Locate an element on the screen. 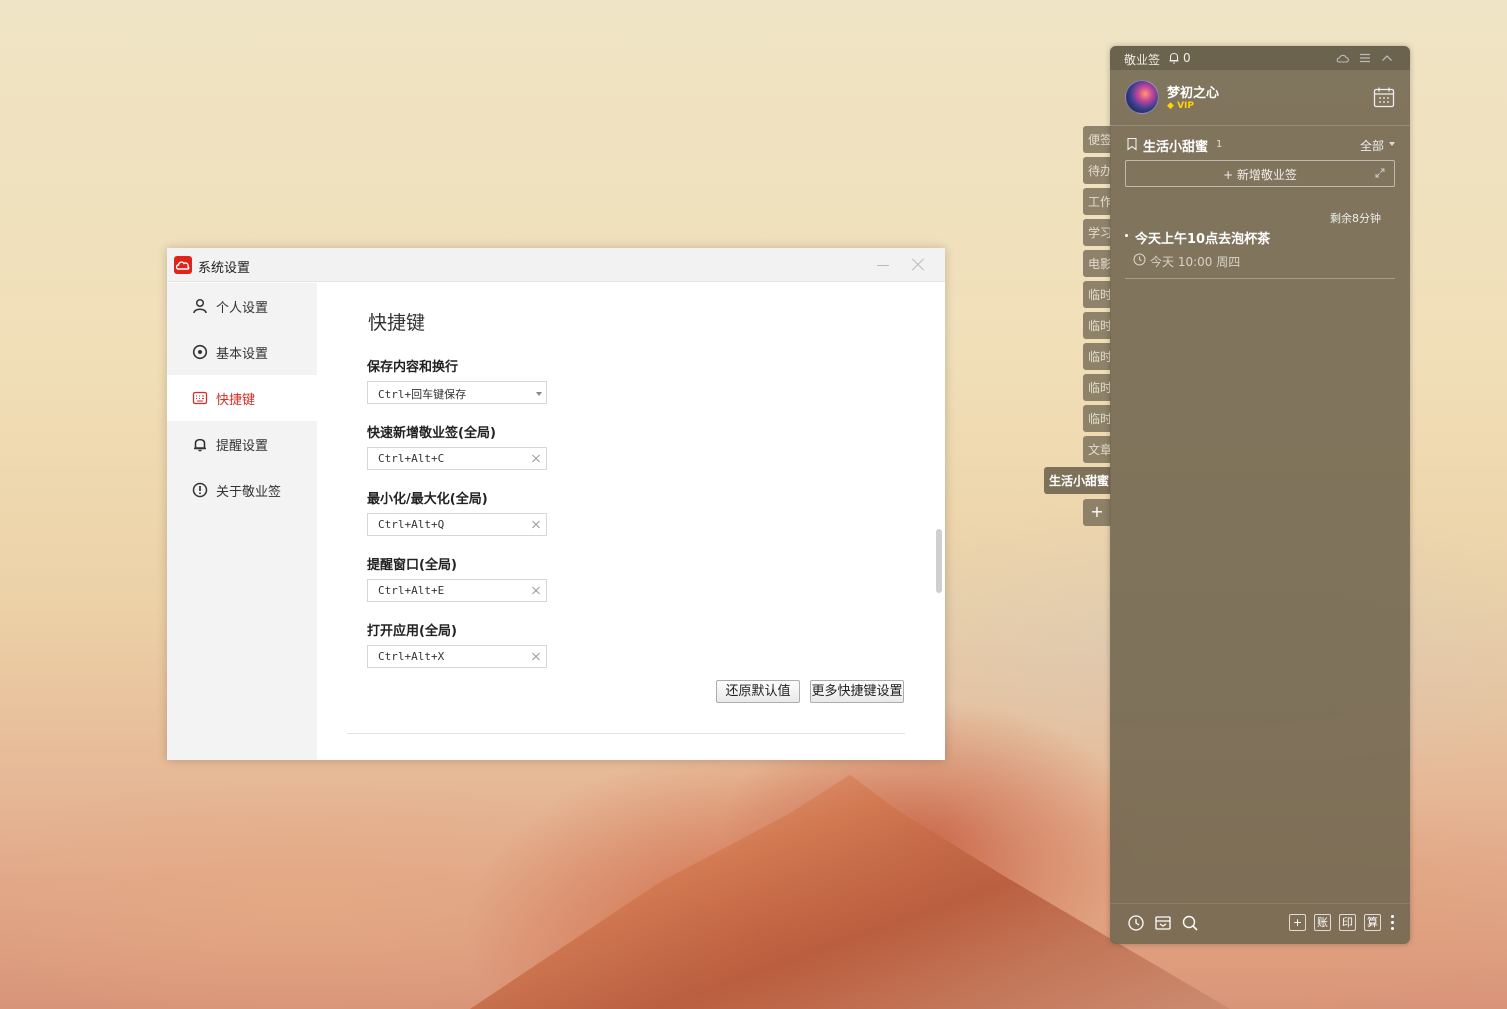 The image size is (1507, 1009). window-titlebar: 系统设置 is located at coordinates (556, 265).